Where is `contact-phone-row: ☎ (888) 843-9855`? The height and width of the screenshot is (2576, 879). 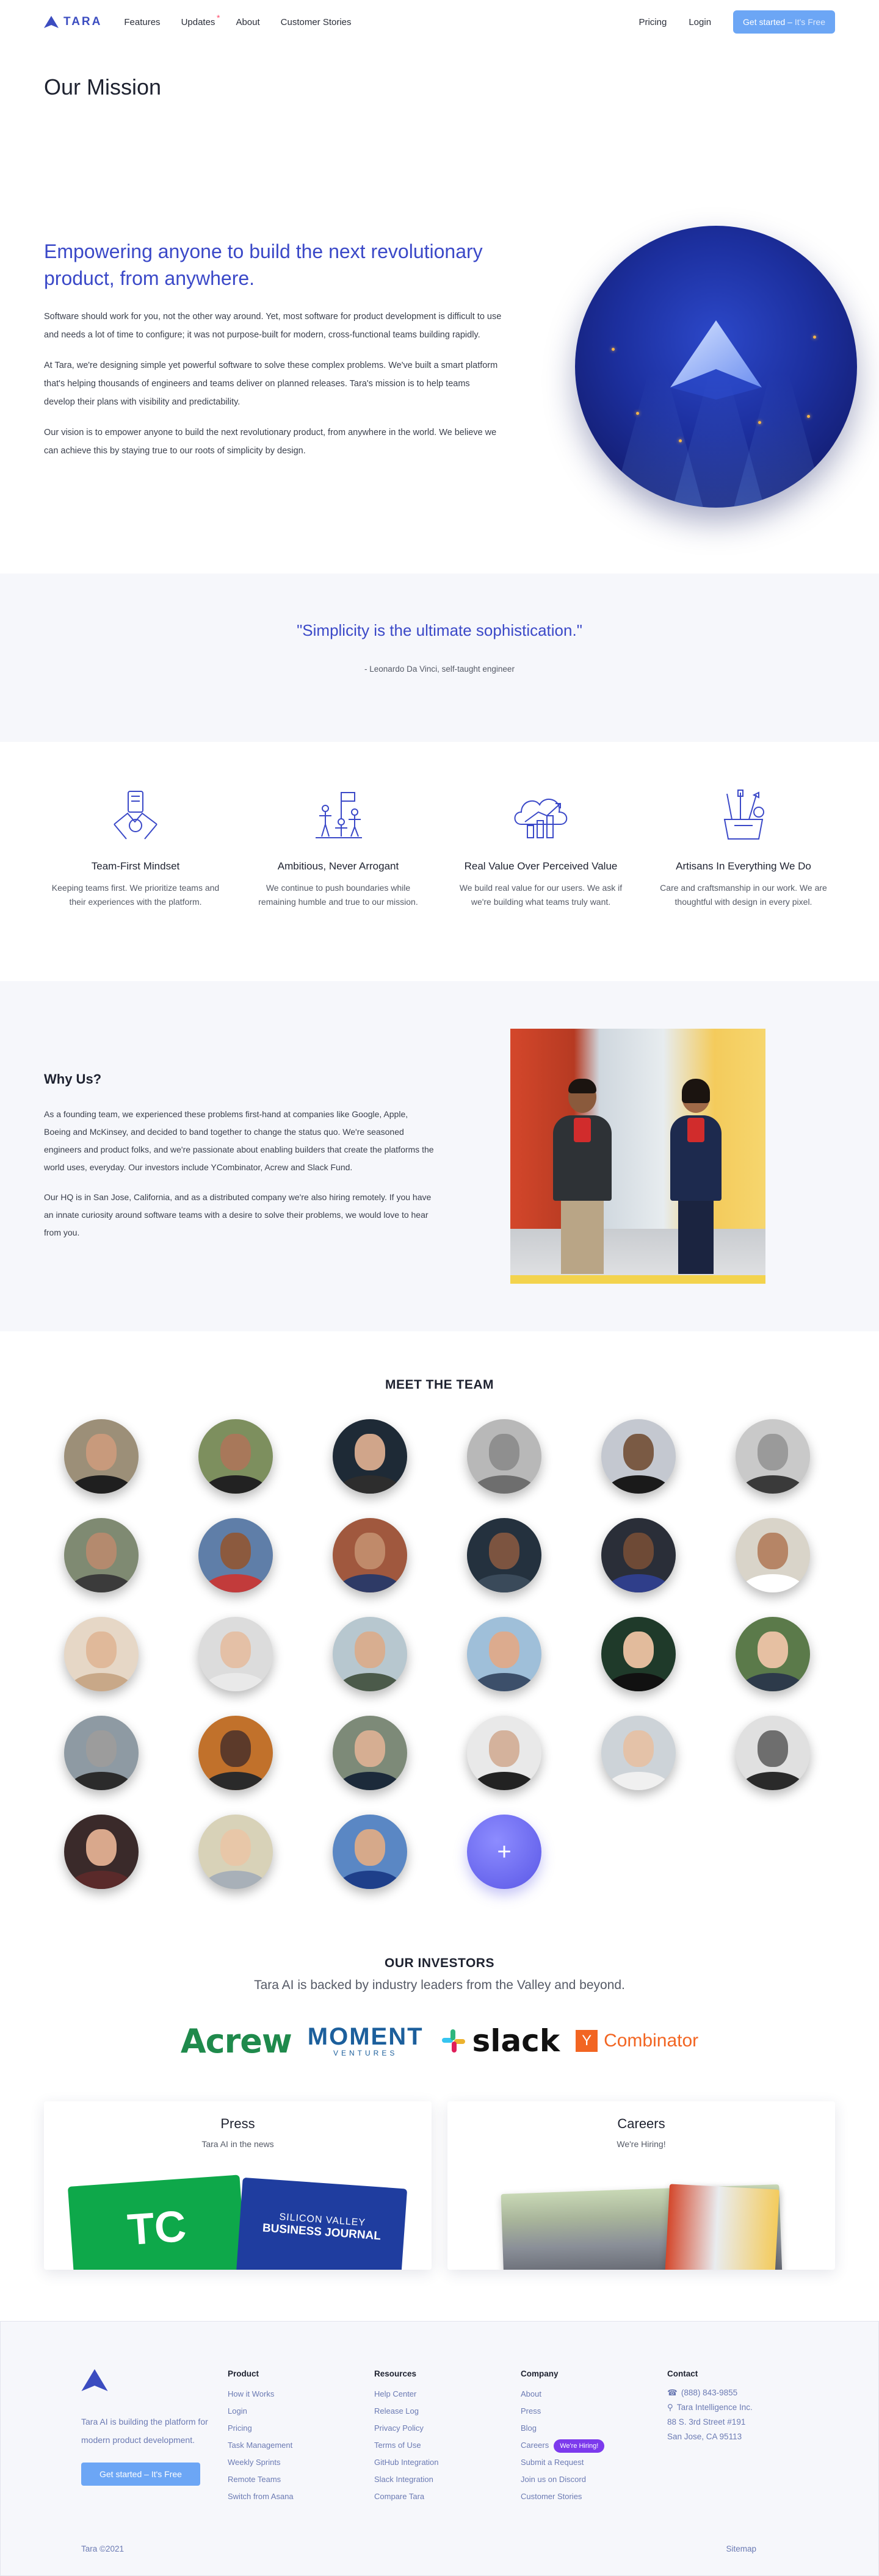 contact-phone-row: ☎ (888) 843-9855 is located at coordinates (740, 2393).